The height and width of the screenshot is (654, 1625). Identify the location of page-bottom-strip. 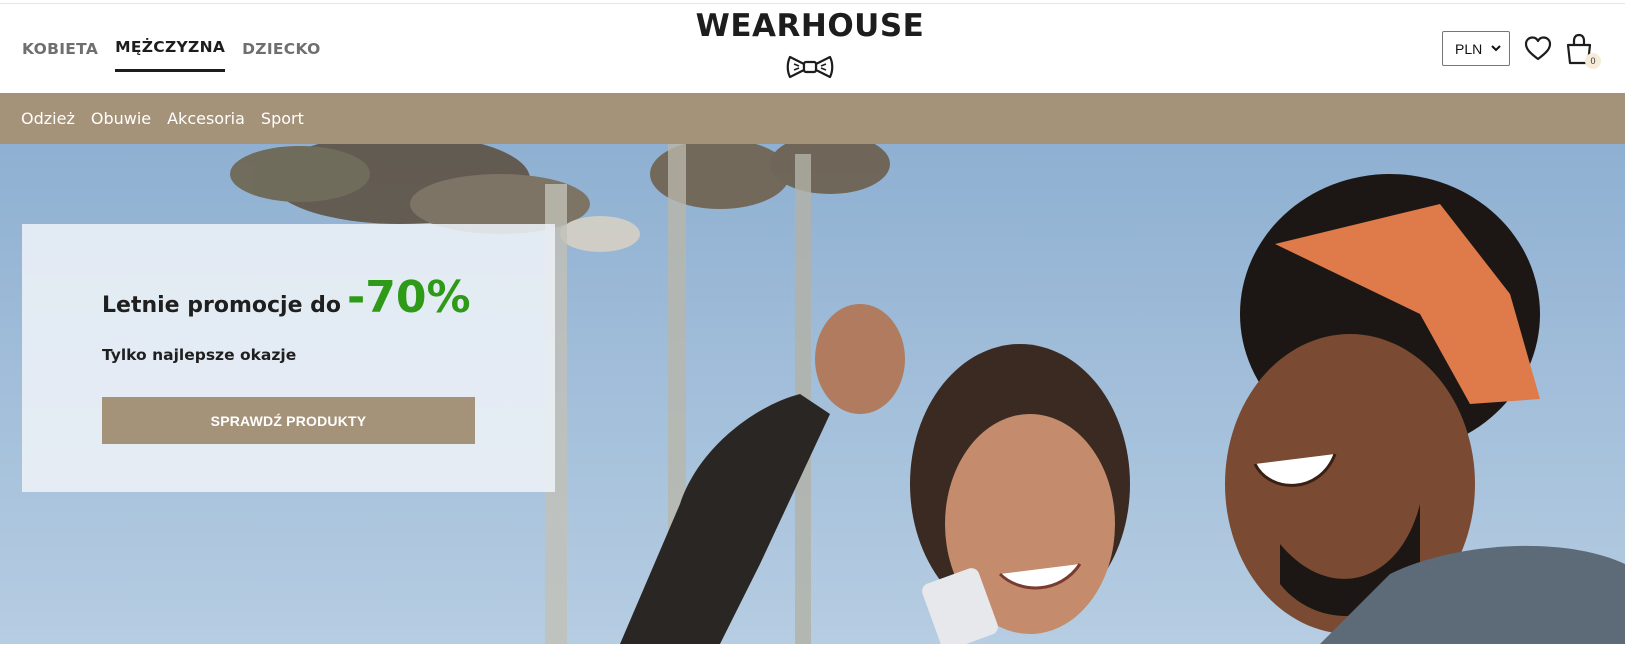
(812, 649).